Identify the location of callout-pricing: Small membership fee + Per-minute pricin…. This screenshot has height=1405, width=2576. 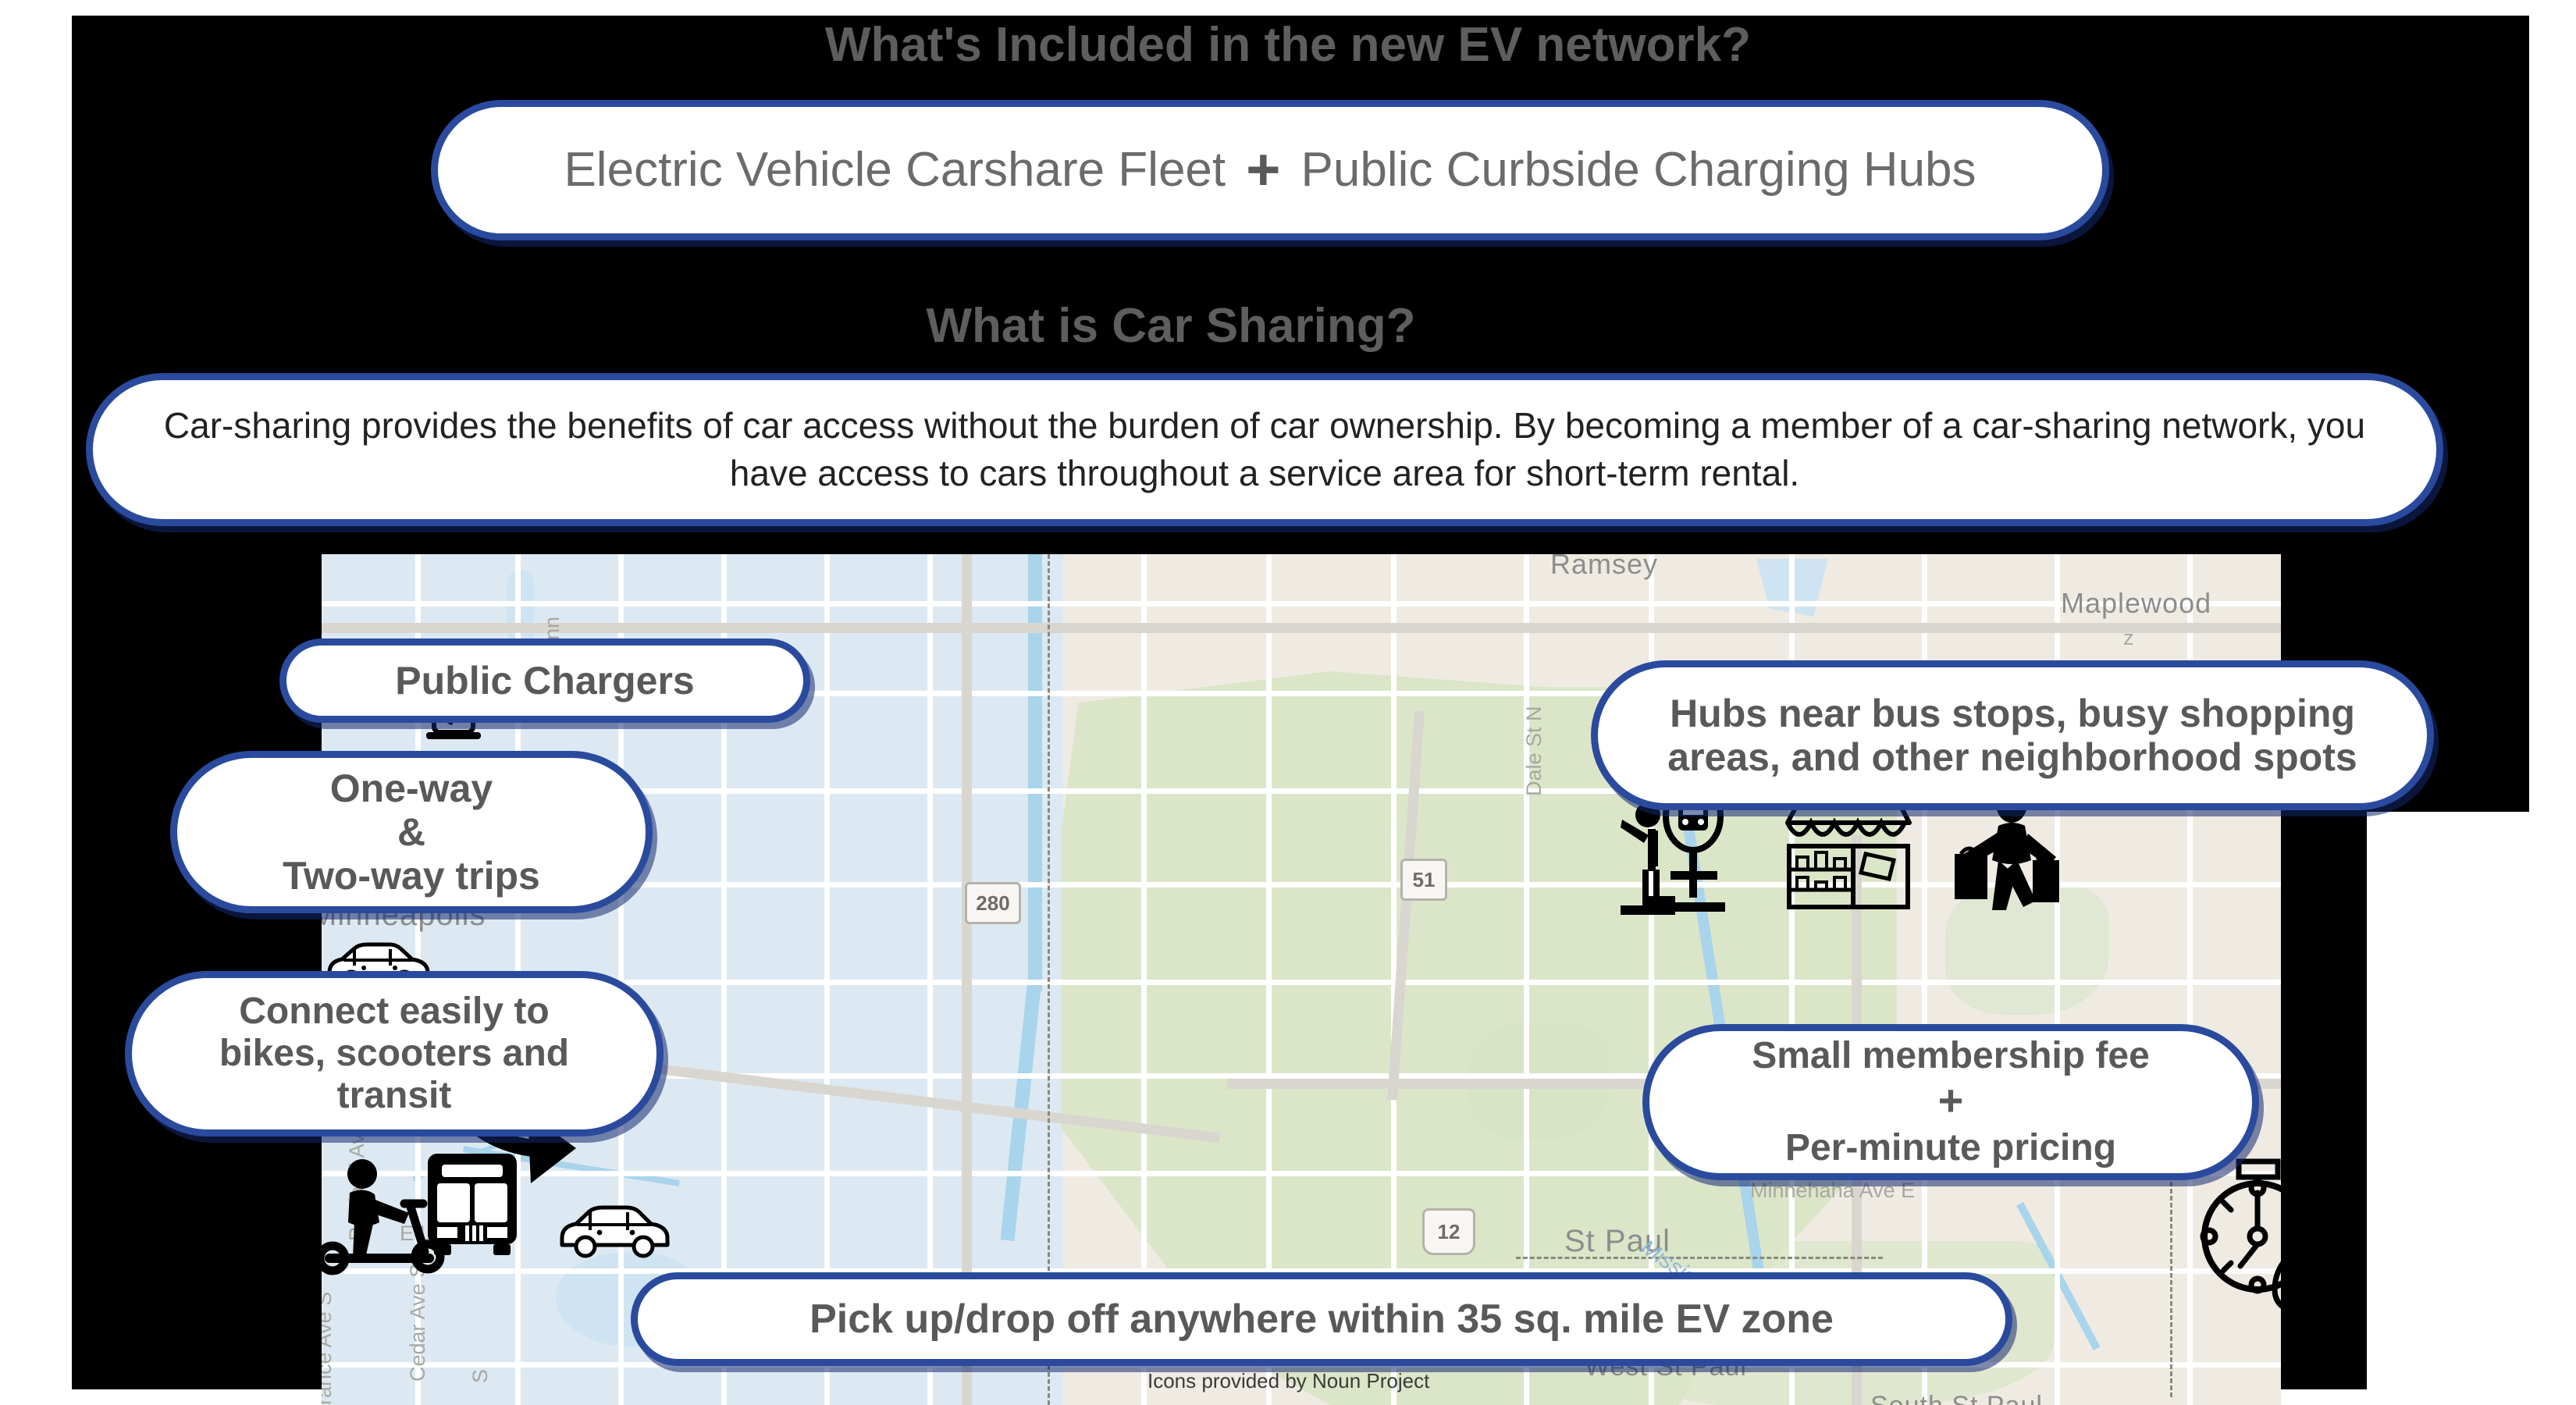
(1950, 1102).